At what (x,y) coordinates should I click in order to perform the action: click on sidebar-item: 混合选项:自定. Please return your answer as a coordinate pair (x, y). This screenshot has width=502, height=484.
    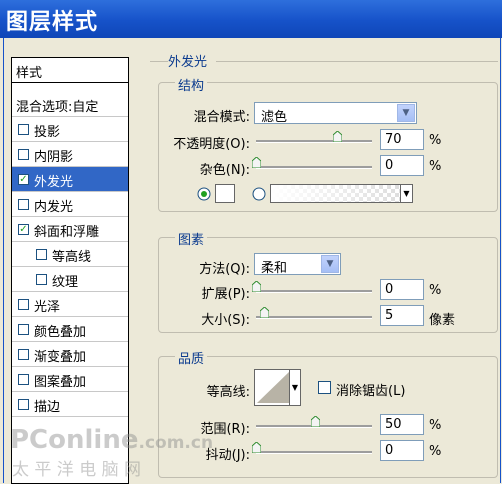
    Looking at the image, I should click on (70, 104).